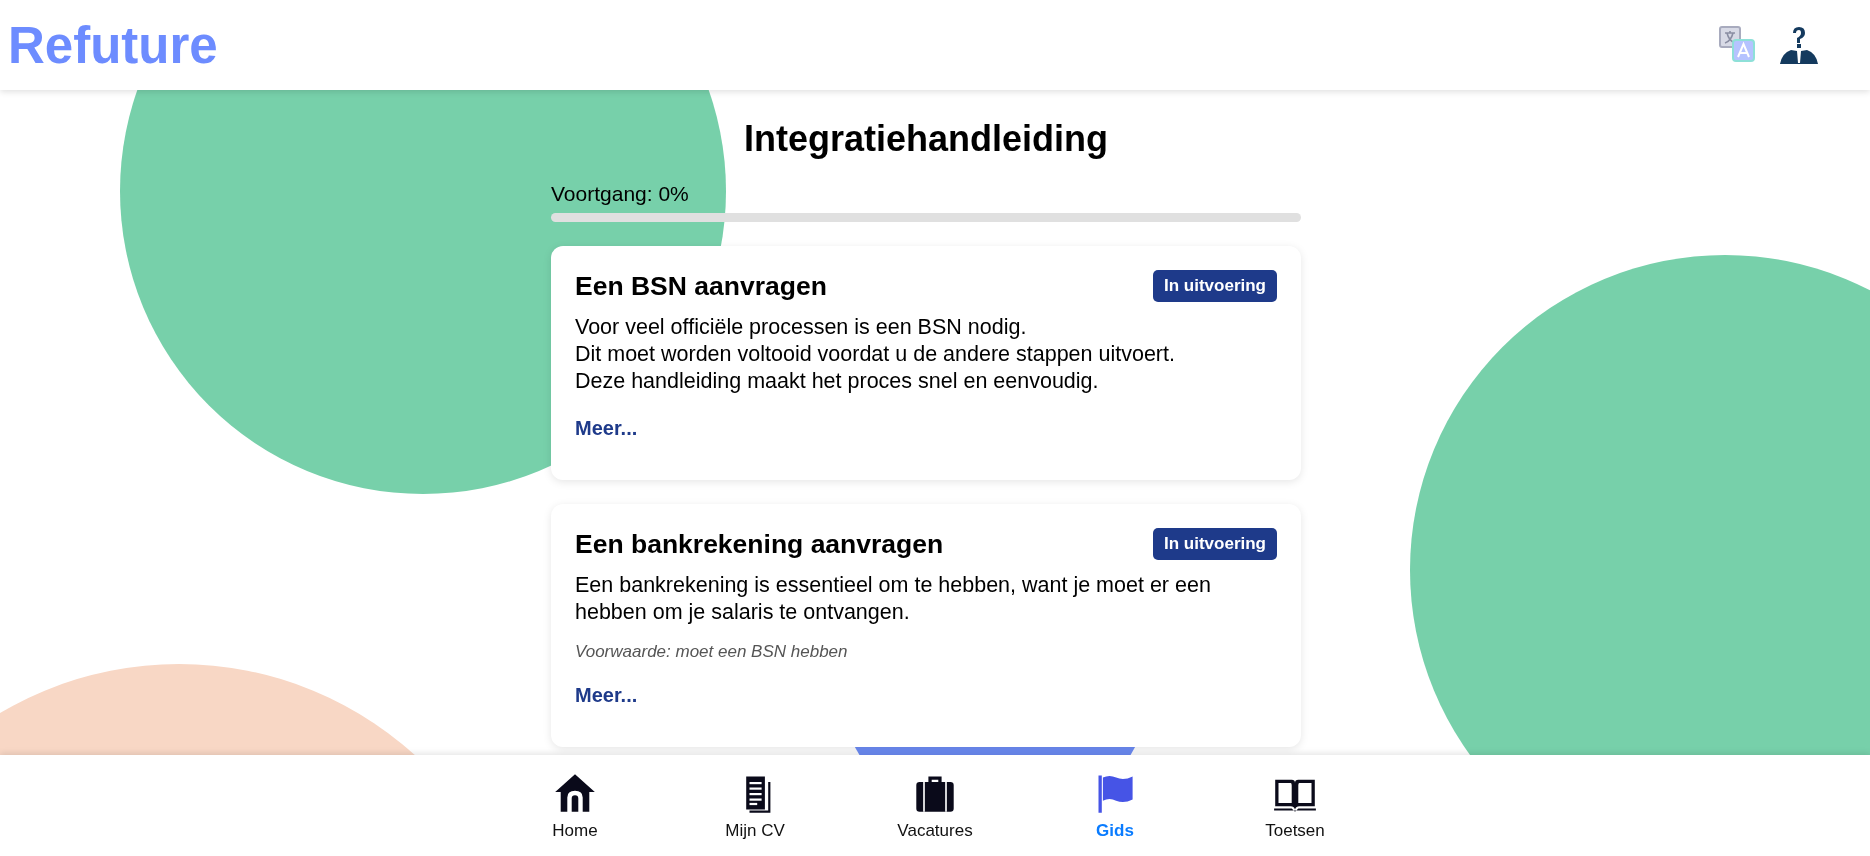 The width and height of the screenshot is (1870, 856). Describe the element at coordinates (620, 194) in the screenshot. I see `progress-label: Voortgang: 0%` at that location.